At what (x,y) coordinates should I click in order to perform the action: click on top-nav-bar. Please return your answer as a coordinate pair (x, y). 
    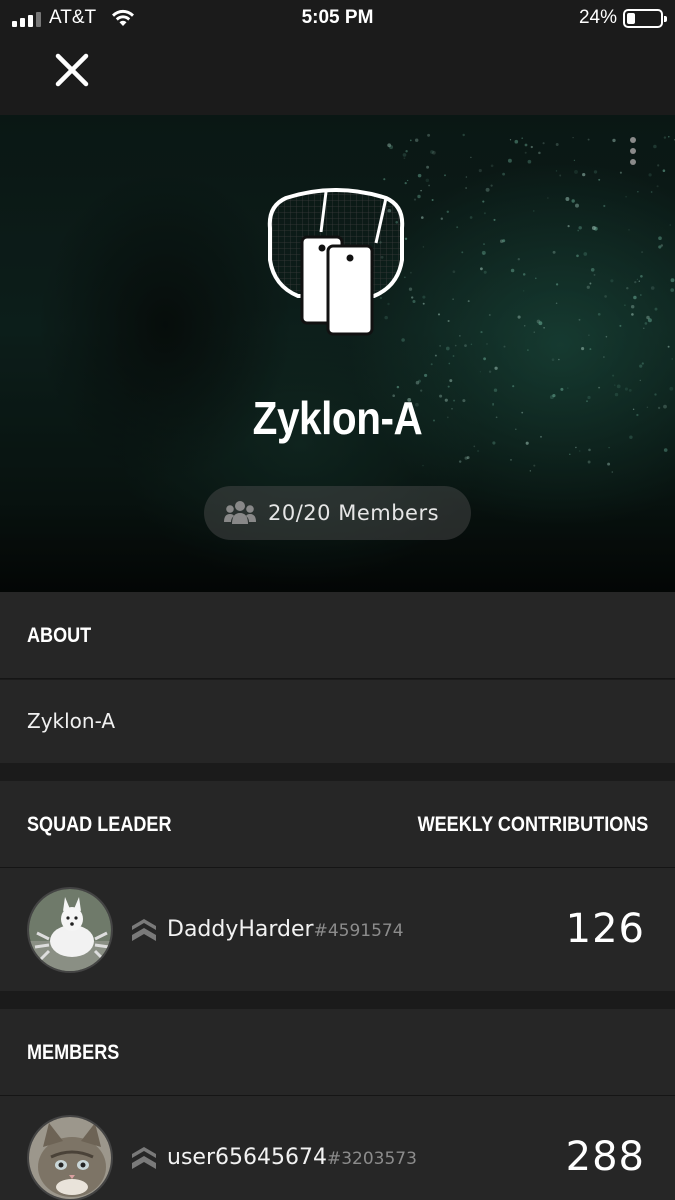
    Looking at the image, I should click on (337, 76).